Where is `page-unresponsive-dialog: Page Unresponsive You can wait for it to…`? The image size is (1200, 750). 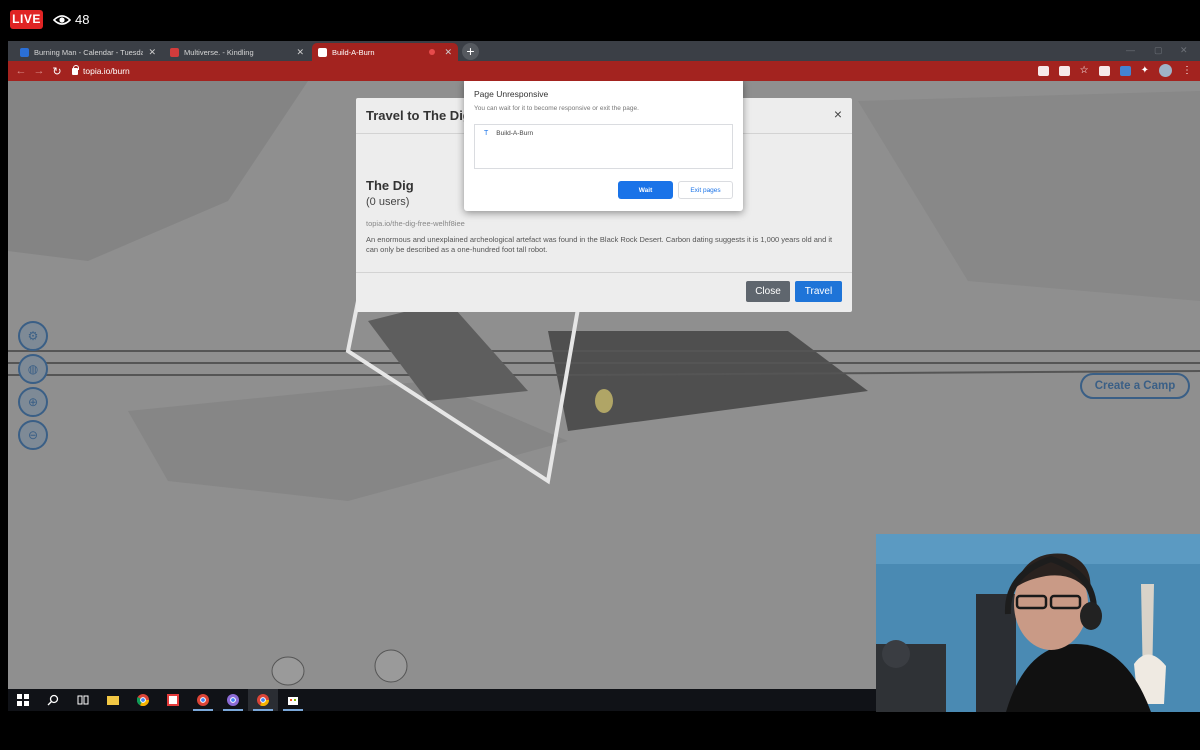
page-unresponsive-dialog: Page Unresponsive You can wait for it to… is located at coordinates (603, 146).